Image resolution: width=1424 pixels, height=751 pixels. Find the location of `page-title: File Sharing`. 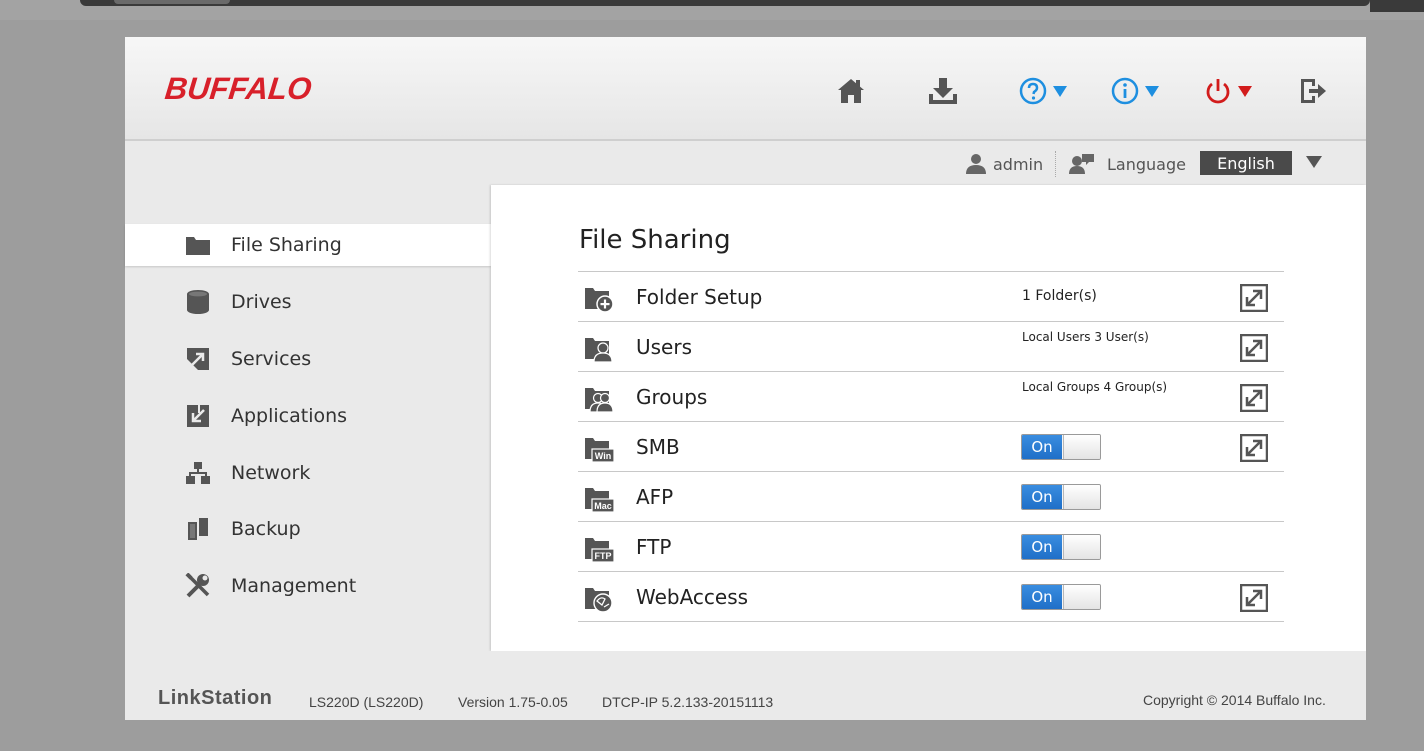

page-title: File Sharing is located at coordinates (655, 240).